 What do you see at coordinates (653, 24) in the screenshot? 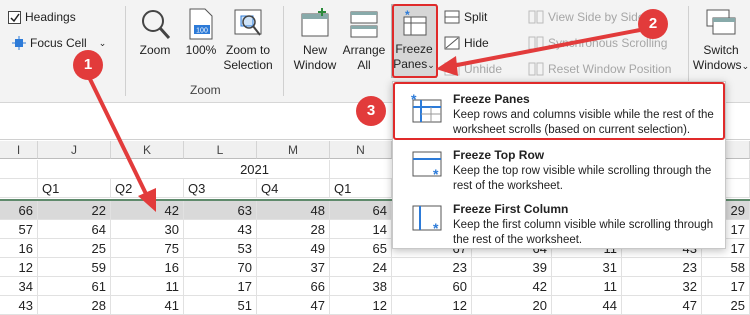
I see `step-badge: 2` at bounding box center [653, 24].